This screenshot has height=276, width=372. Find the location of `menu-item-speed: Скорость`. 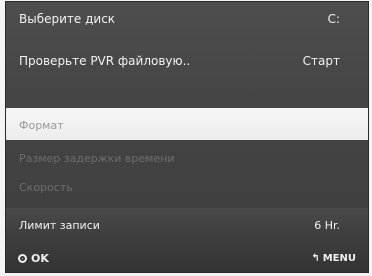

menu-item-speed: Скорость is located at coordinates (187, 188).